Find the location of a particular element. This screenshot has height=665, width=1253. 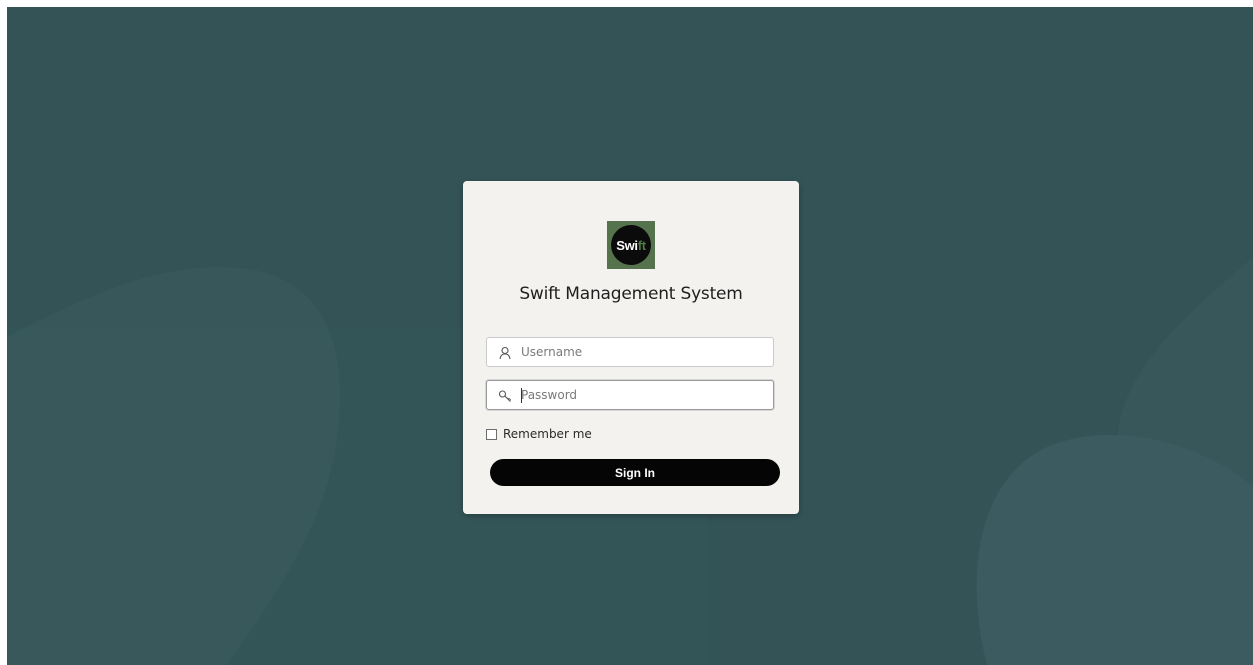

text-caret is located at coordinates (521, 395).